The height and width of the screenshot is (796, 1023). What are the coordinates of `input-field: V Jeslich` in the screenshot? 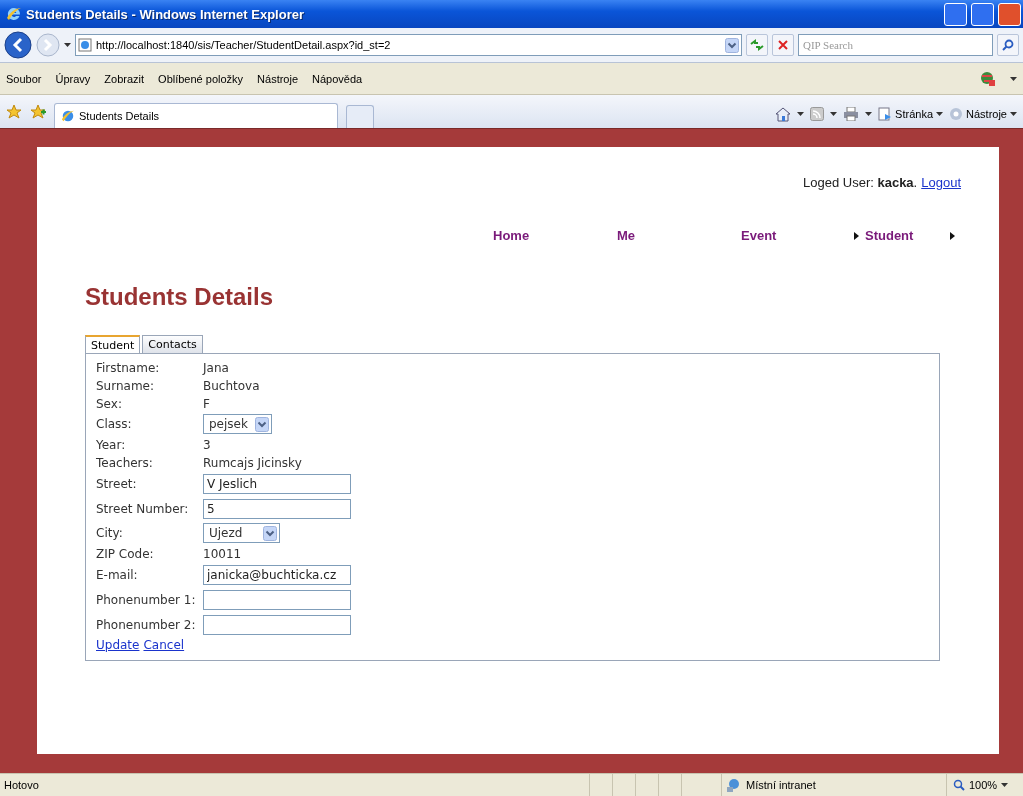 It's located at (277, 484).